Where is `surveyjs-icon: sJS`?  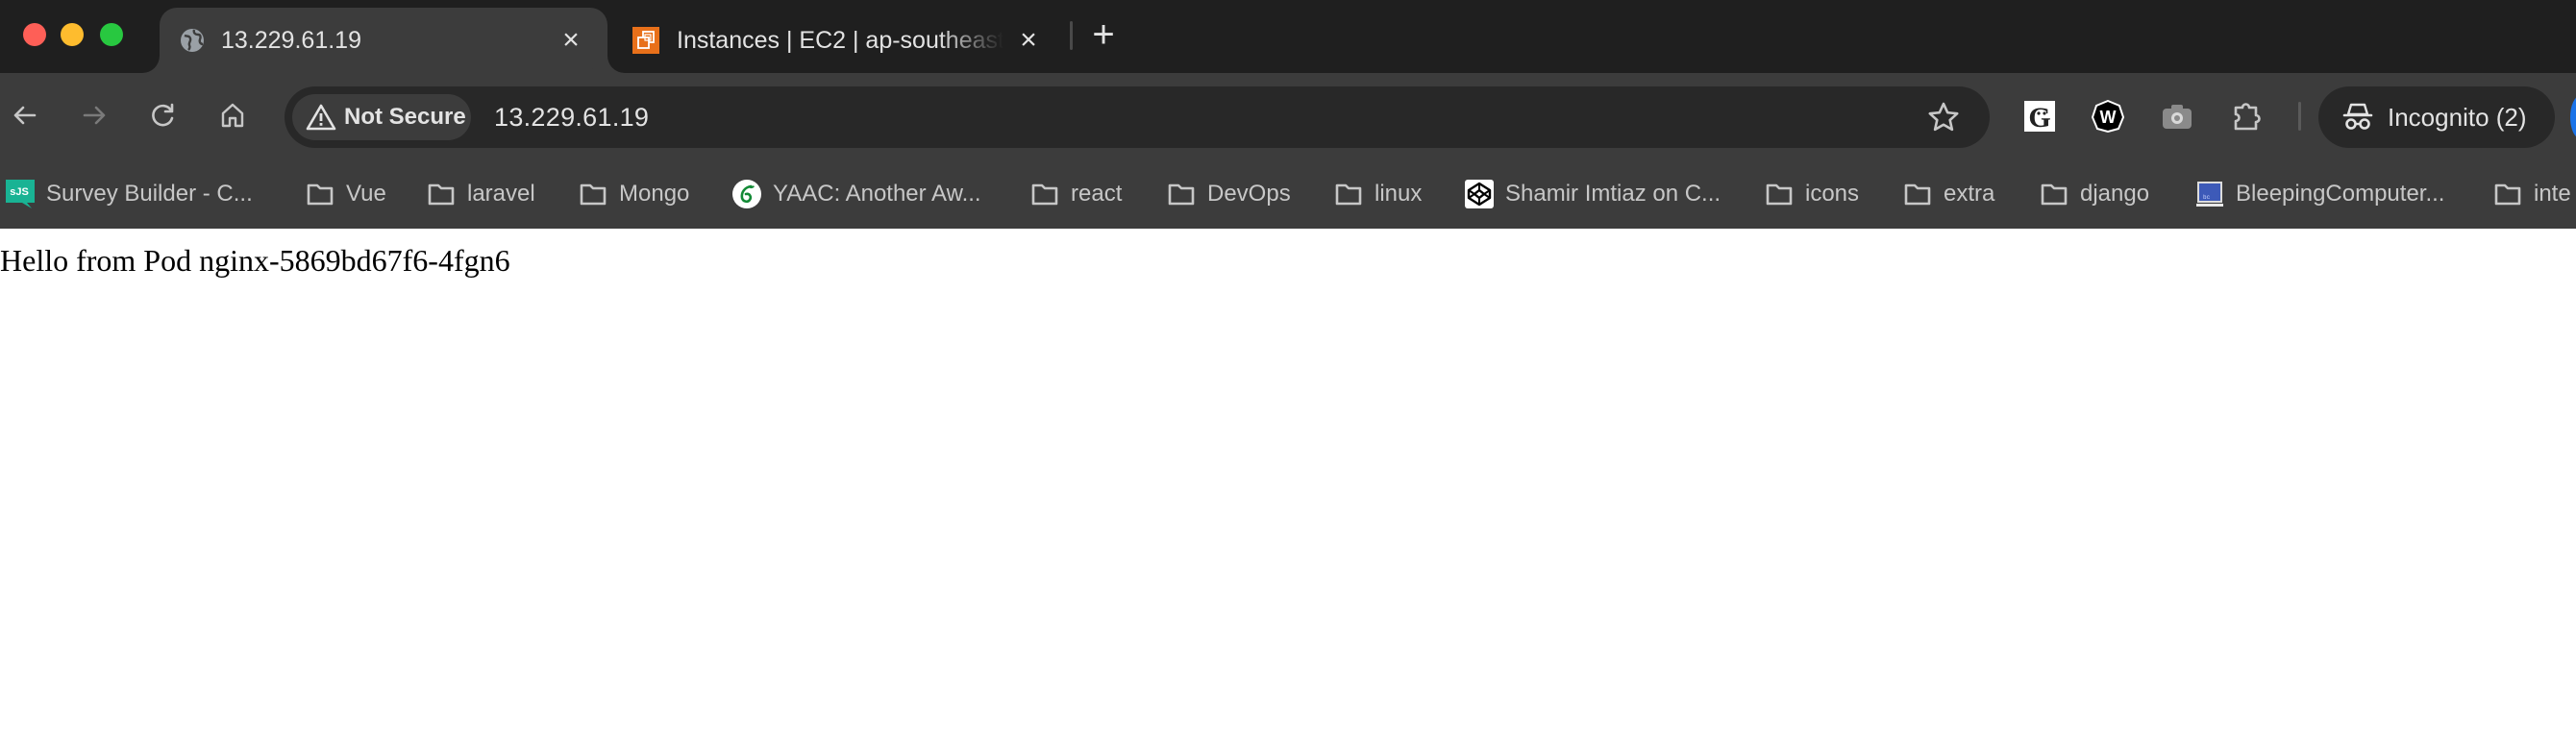
surveyjs-icon: sJS is located at coordinates (20, 194).